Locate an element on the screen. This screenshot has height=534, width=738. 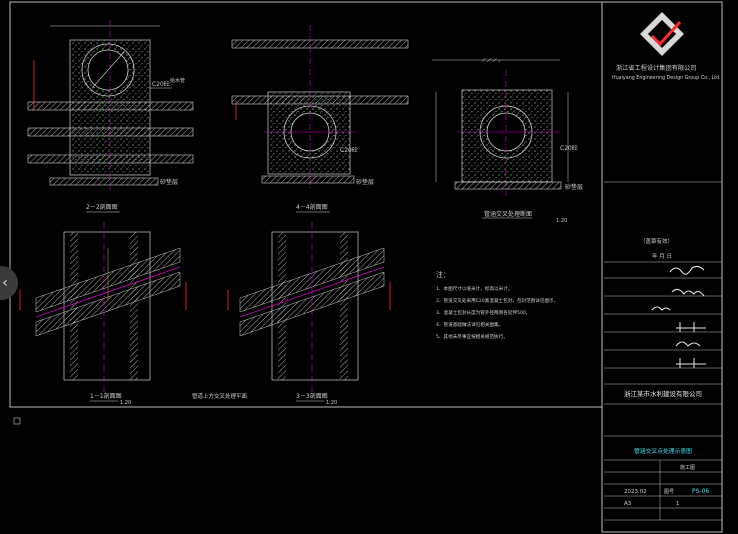
client-name: 浙江某市水利建设有限公司 is located at coordinates (663, 393).